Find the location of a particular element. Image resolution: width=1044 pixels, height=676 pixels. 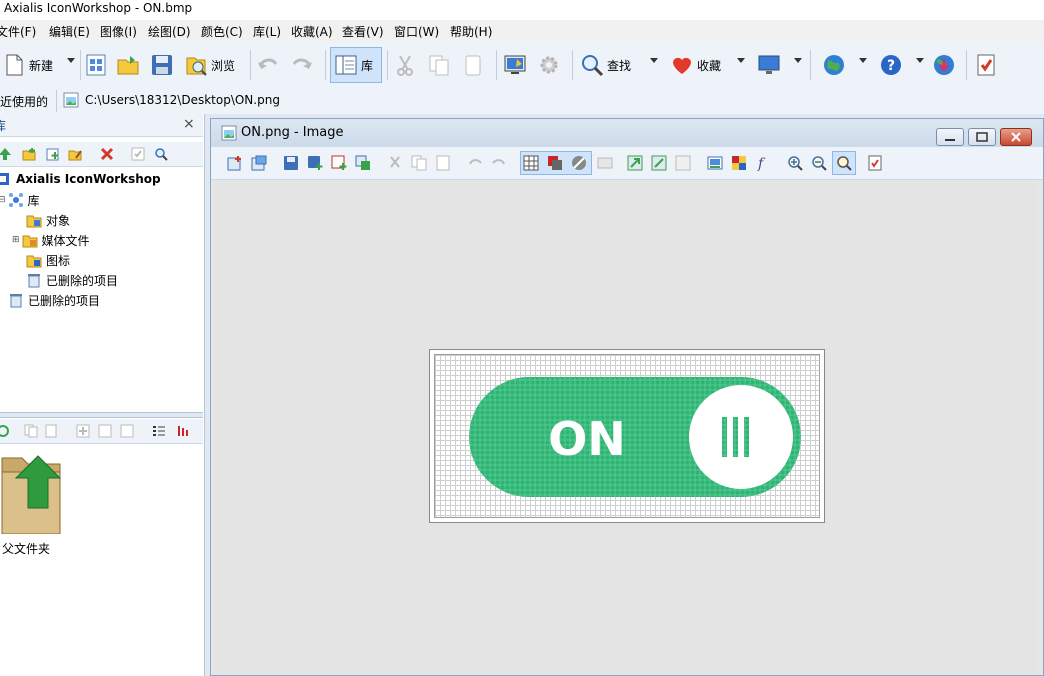

validate-button is located at coordinates (988, 65).